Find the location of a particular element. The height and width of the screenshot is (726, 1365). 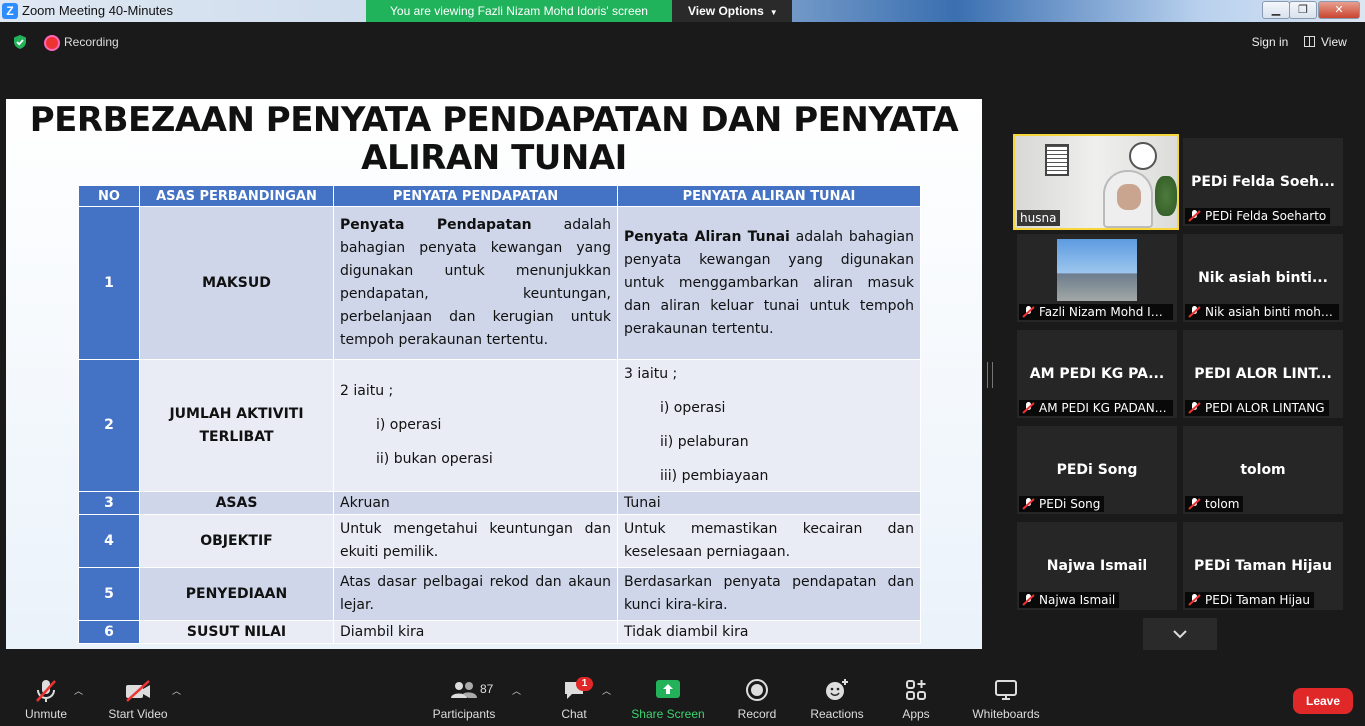

video-tile-active-speaker: husna is located at coordinates (1096, 182).